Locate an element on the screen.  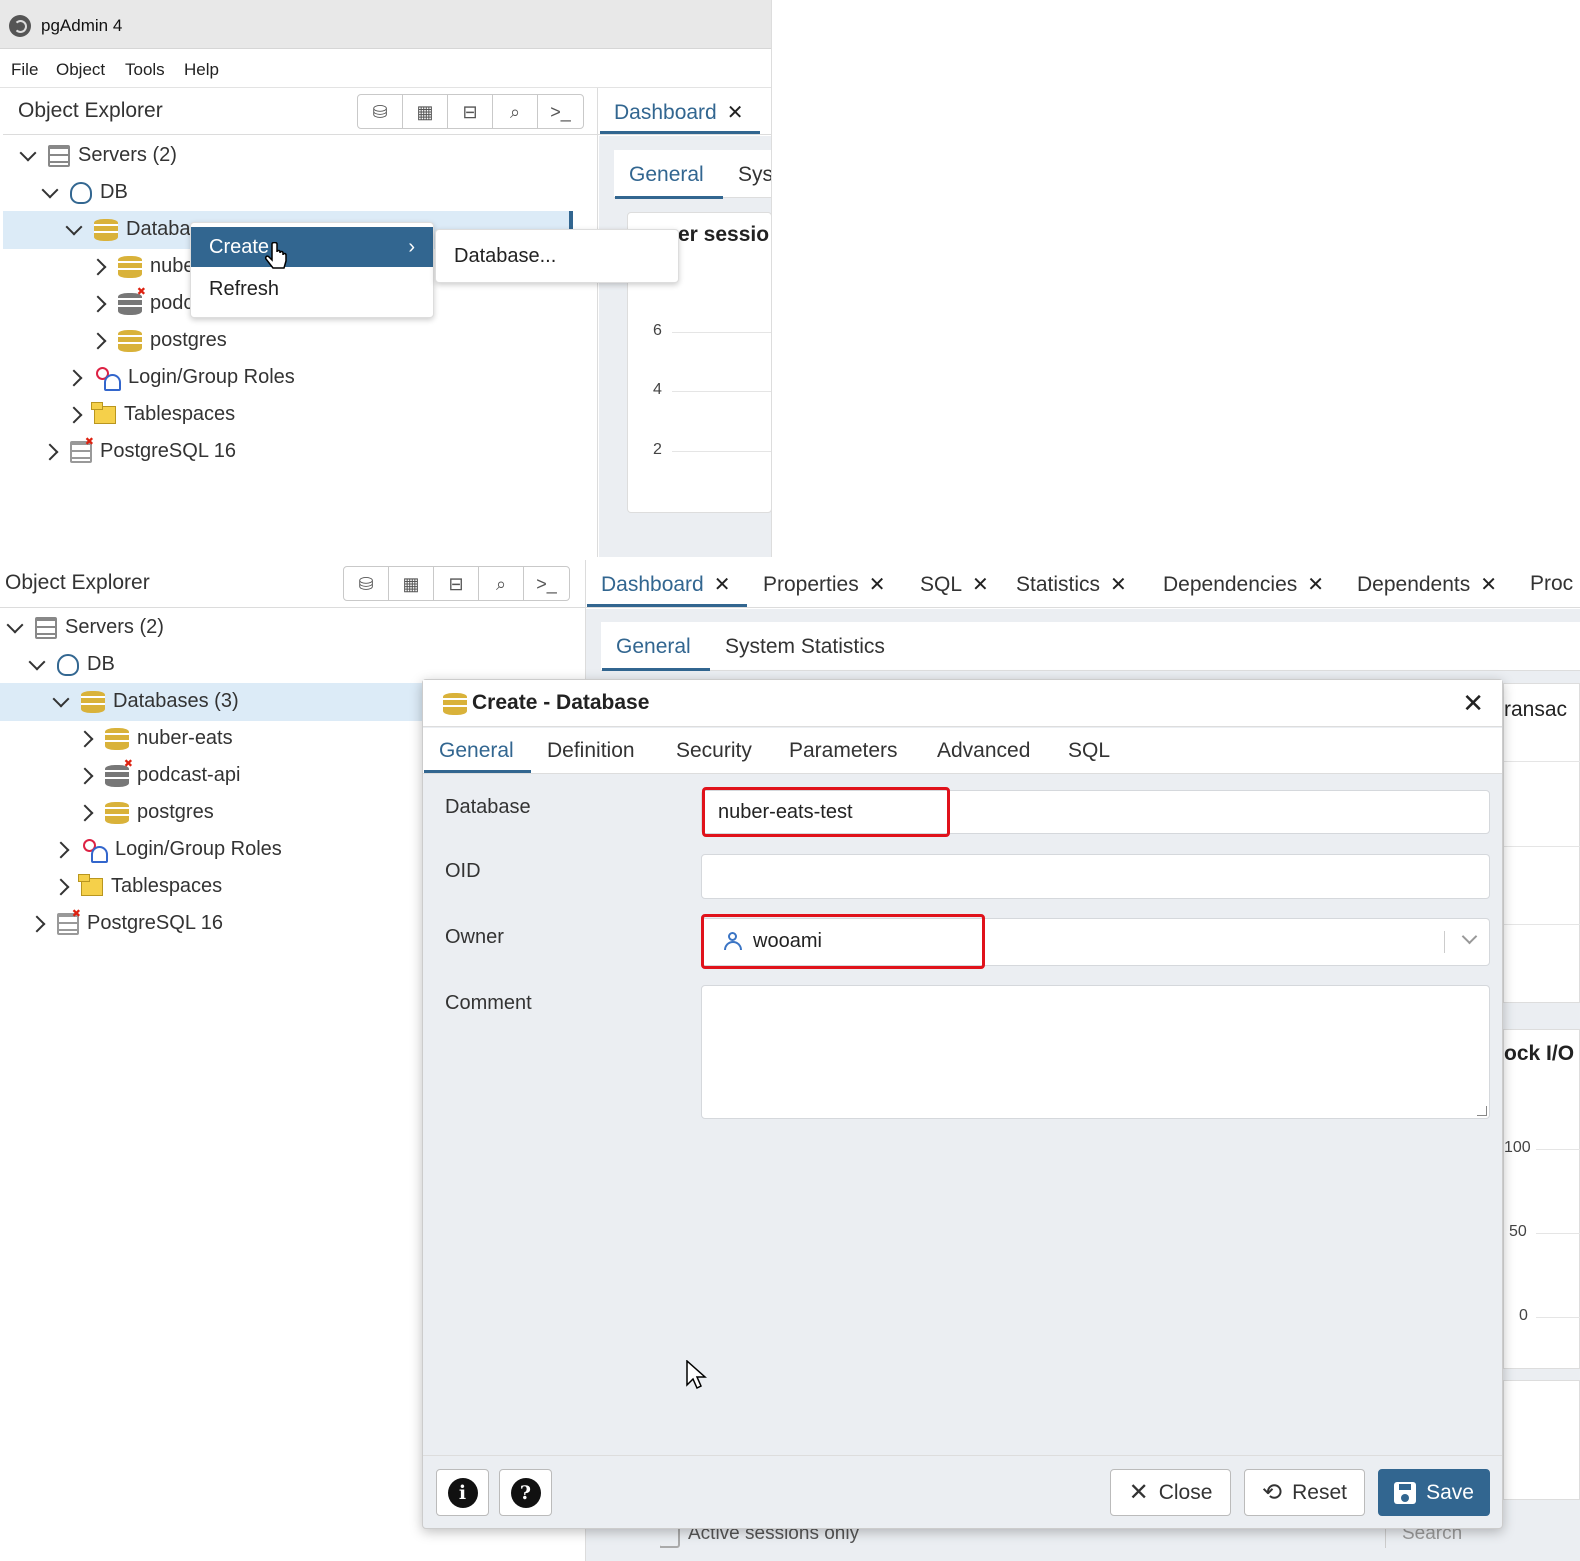
tab-parameters: Parameters is located at coordinates (843, 751).